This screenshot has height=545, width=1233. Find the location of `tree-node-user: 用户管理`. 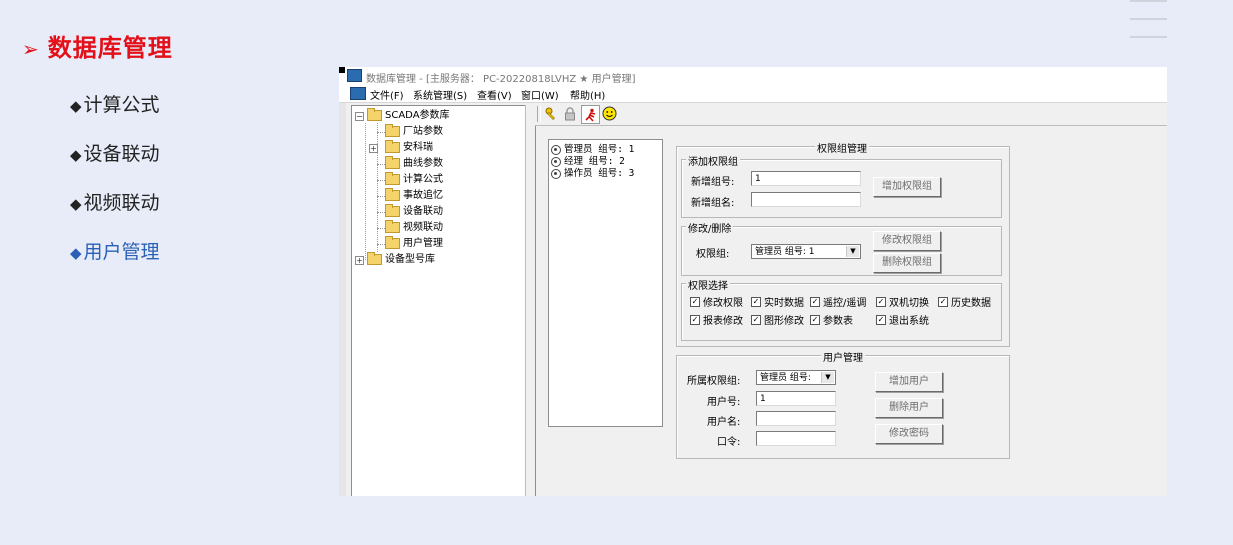

tree-node-user: 用户管理 is located at coordinates (409, 243).